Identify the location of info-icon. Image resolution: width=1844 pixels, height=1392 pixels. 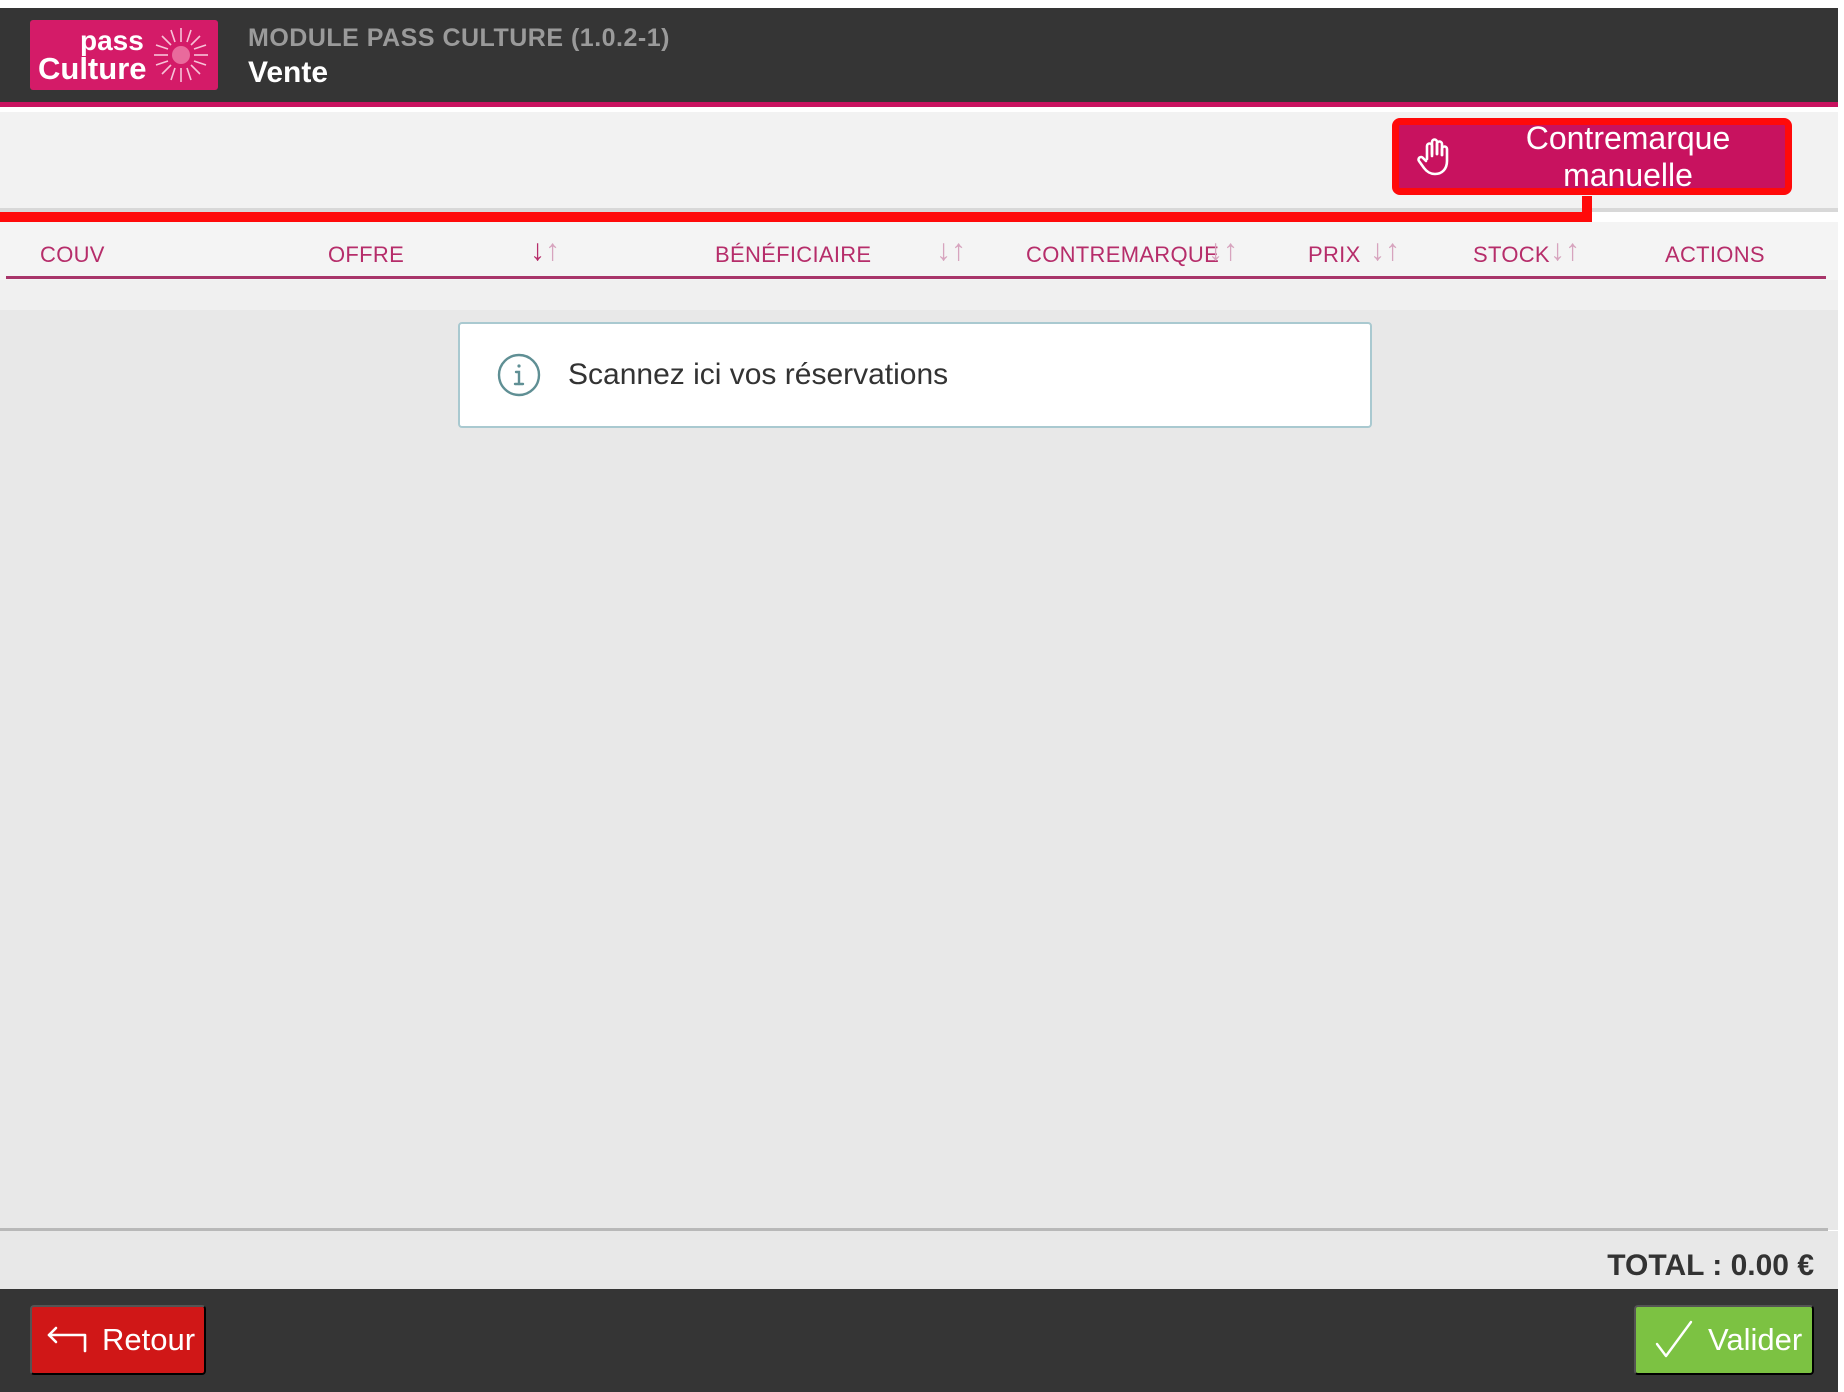
(519, 375).